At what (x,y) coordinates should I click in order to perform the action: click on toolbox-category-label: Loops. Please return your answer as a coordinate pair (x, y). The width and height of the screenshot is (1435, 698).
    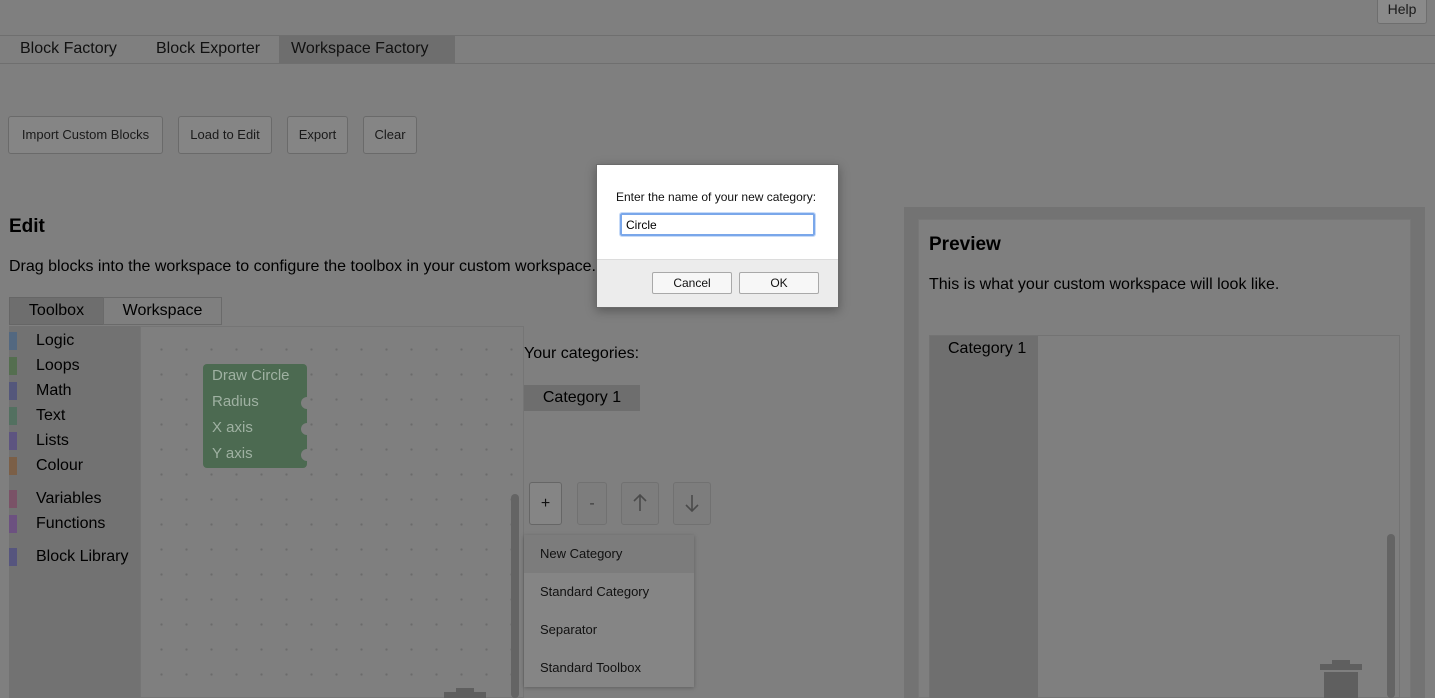
    Looking at the image, I should click on (58, 365).